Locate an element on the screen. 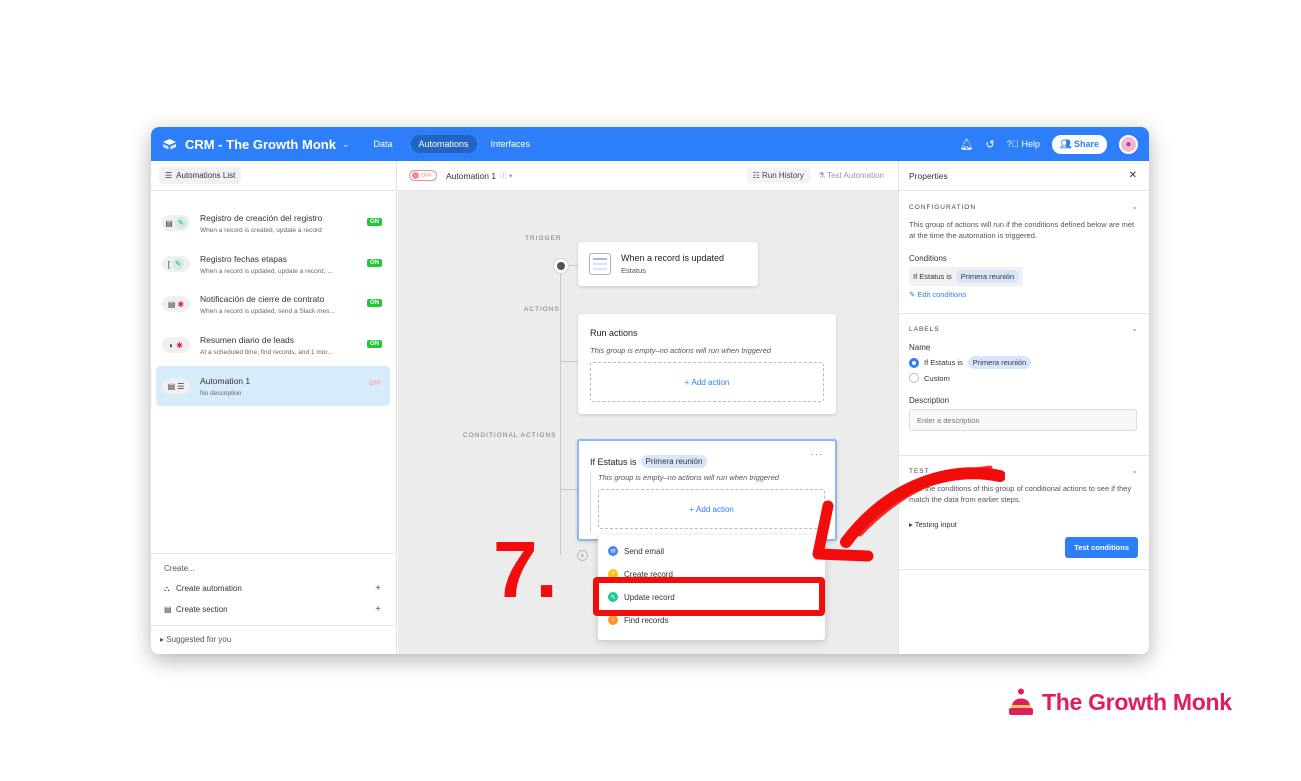 This screenshot has height=781, width=1301. trigger-action-icons: ◐ ✱ is located at coordinates (176, 345).